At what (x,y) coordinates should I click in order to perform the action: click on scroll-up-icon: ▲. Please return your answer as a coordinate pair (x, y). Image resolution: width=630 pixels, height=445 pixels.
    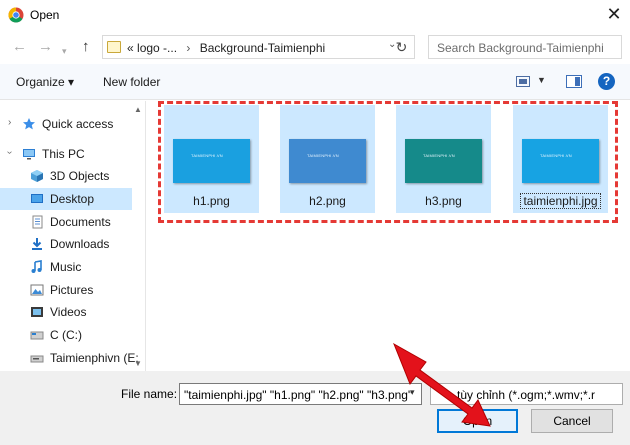
    Looking at the image, I should click on (138, 109).